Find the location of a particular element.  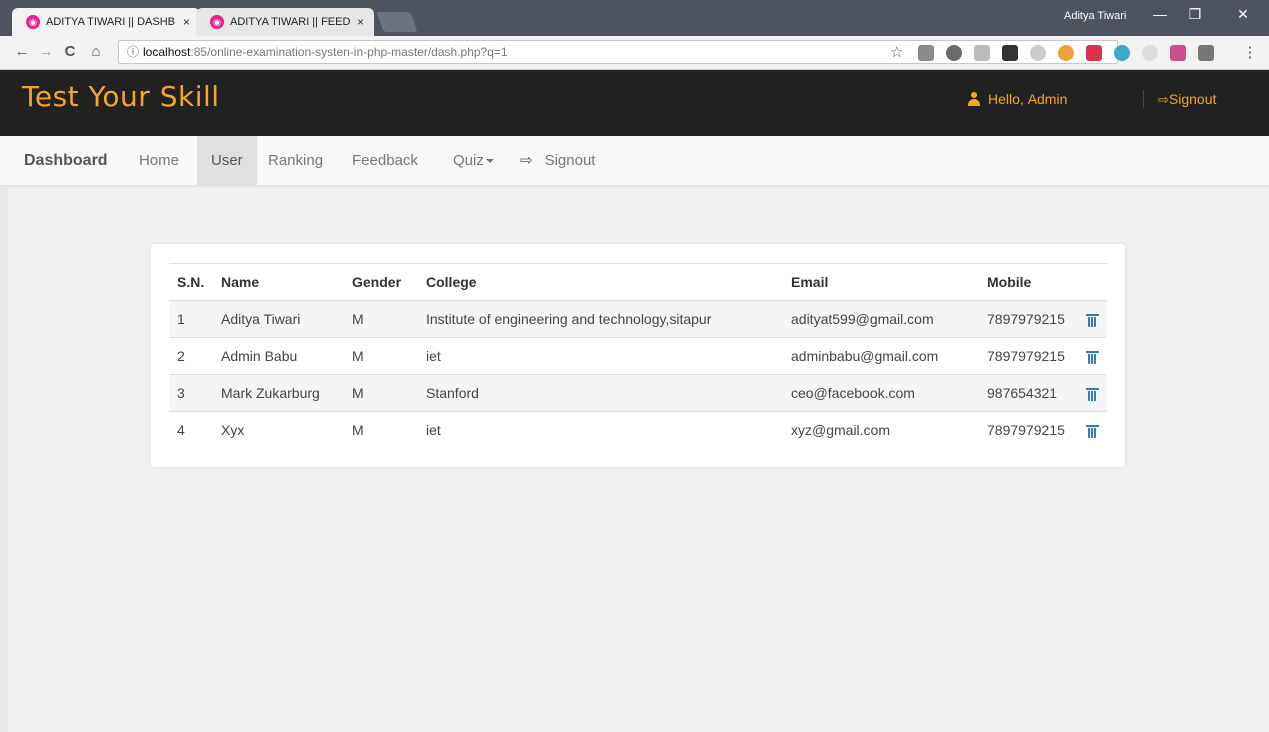

nav-user: User is located at coordinates (227, 161).